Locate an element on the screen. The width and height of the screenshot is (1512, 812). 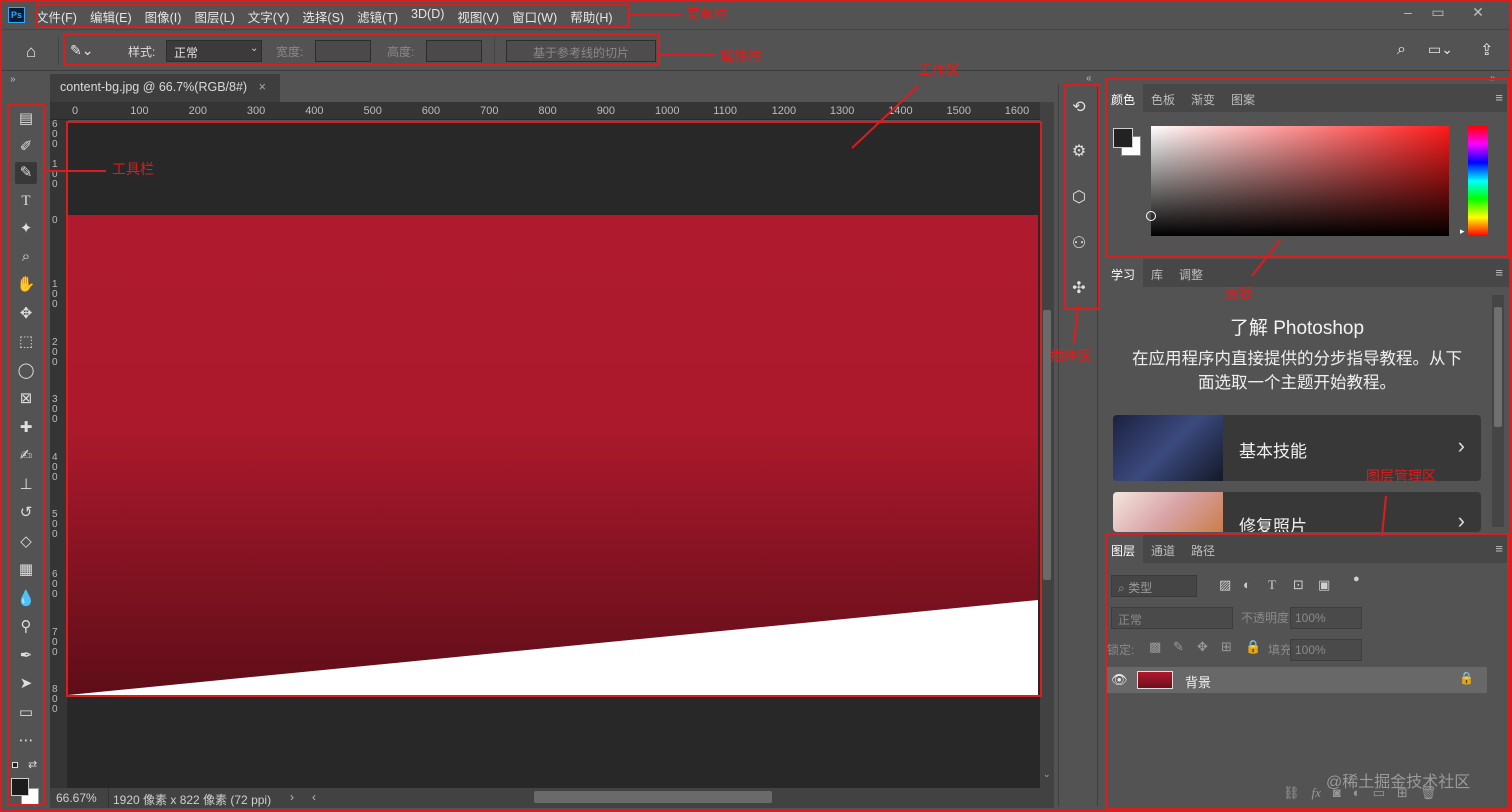
history-panel-icon: ⟲ is located at coordinates (1079, 108).